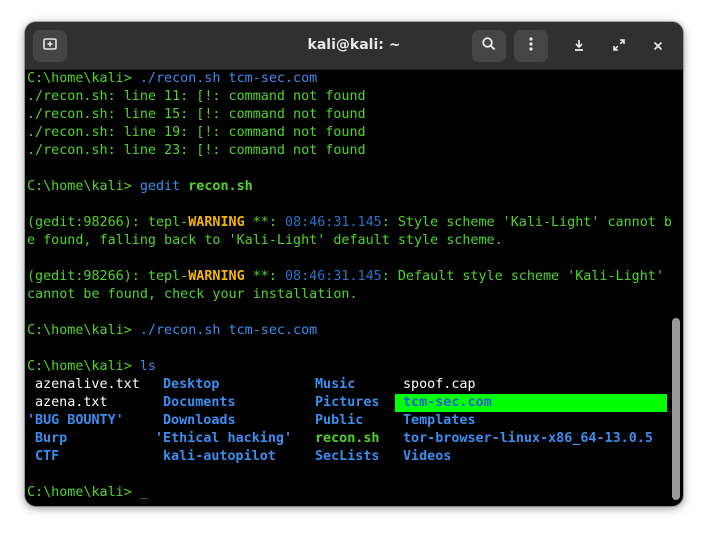  What do you see at coordinates (87, 493) in the screenshot?
I see `terminal-prompt-line: C:\home\kali> _` at bounding box center [87, 493].